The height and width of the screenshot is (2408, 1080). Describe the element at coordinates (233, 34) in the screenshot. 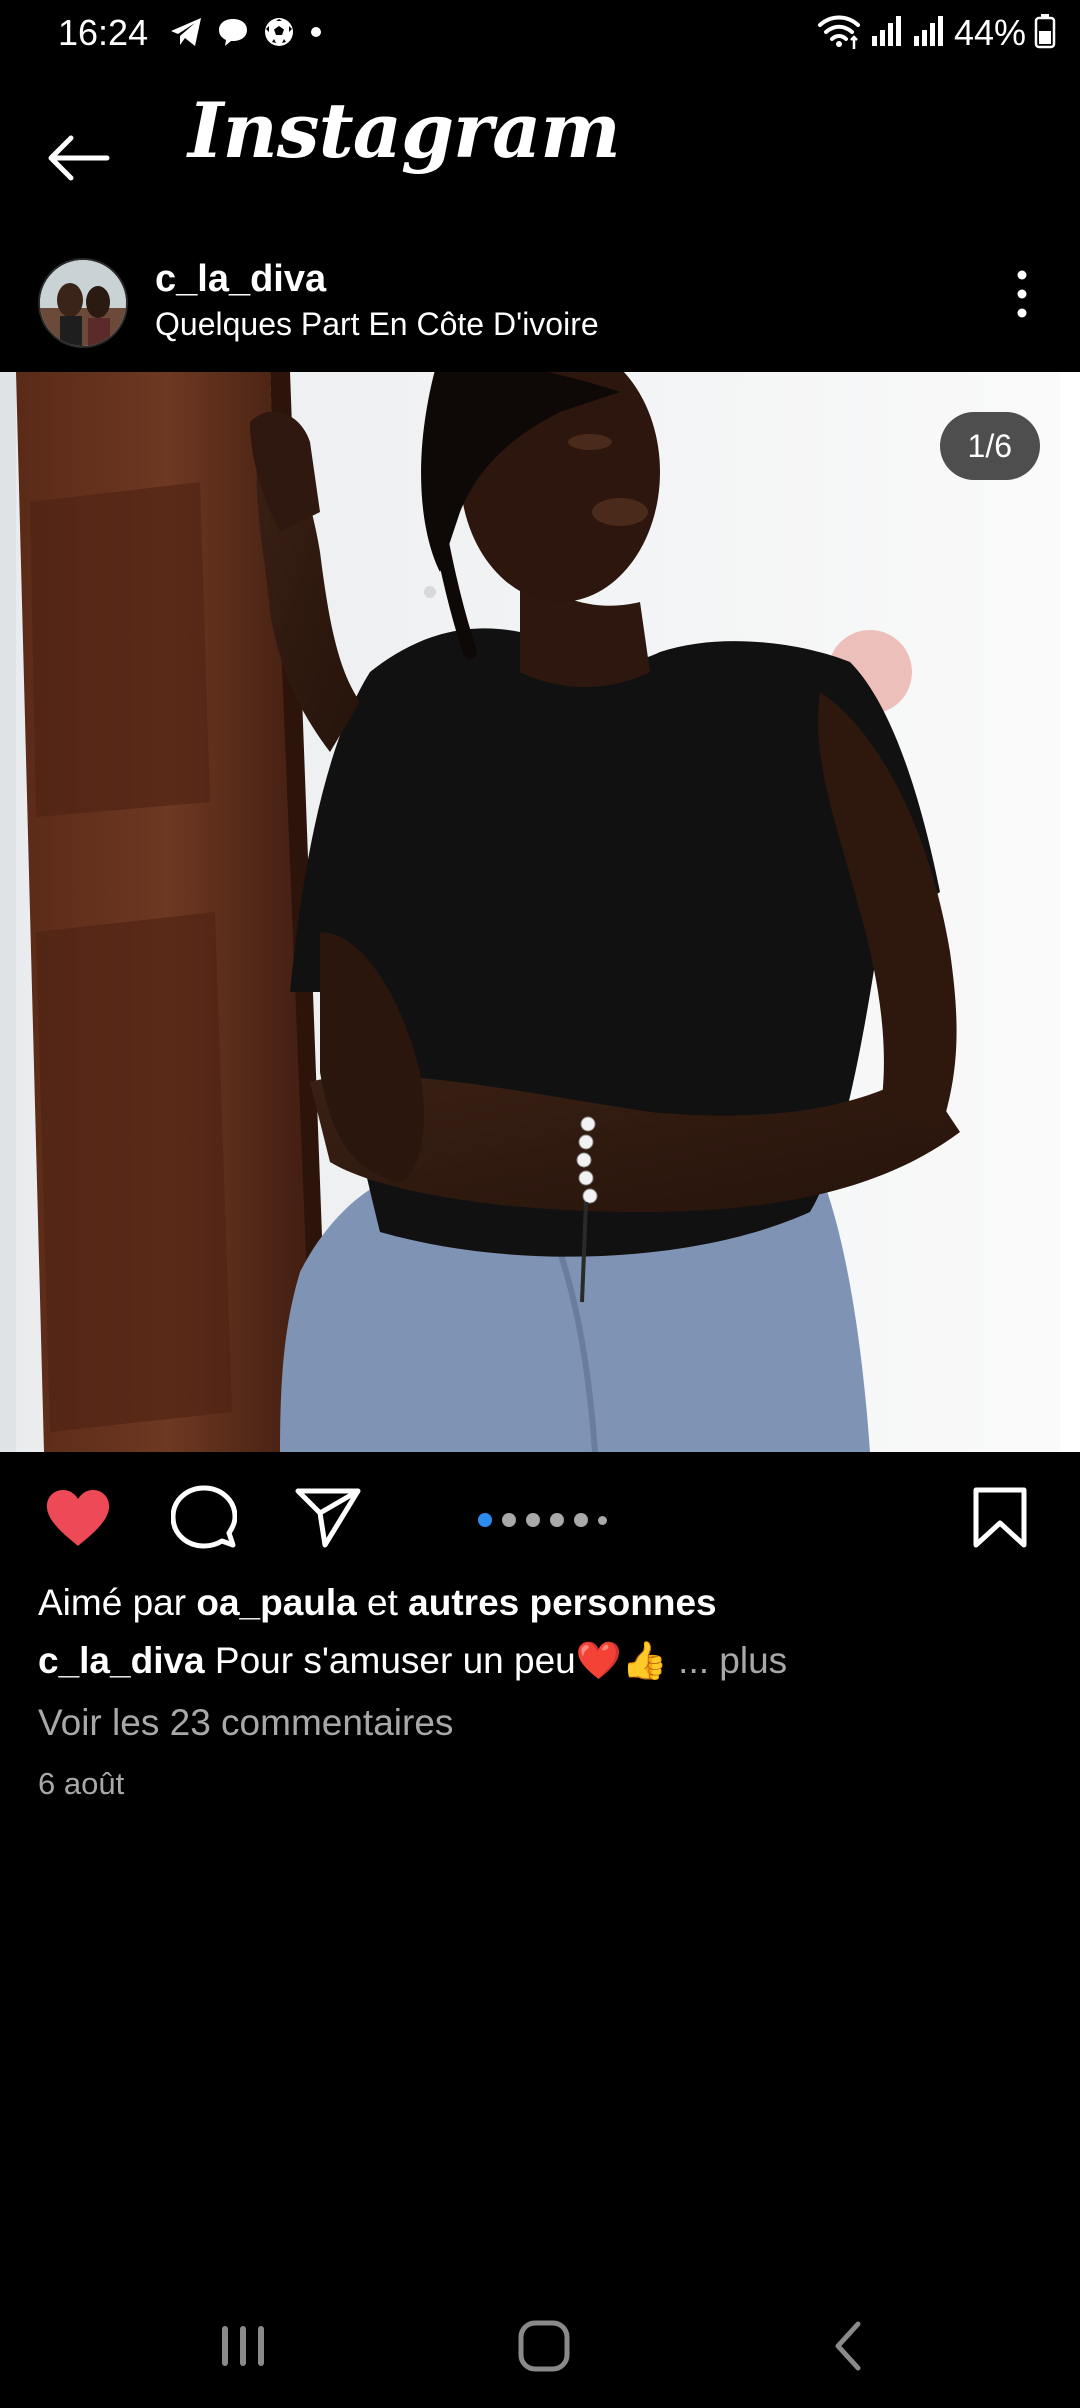

I see `chat-bubble-icon` at that location.